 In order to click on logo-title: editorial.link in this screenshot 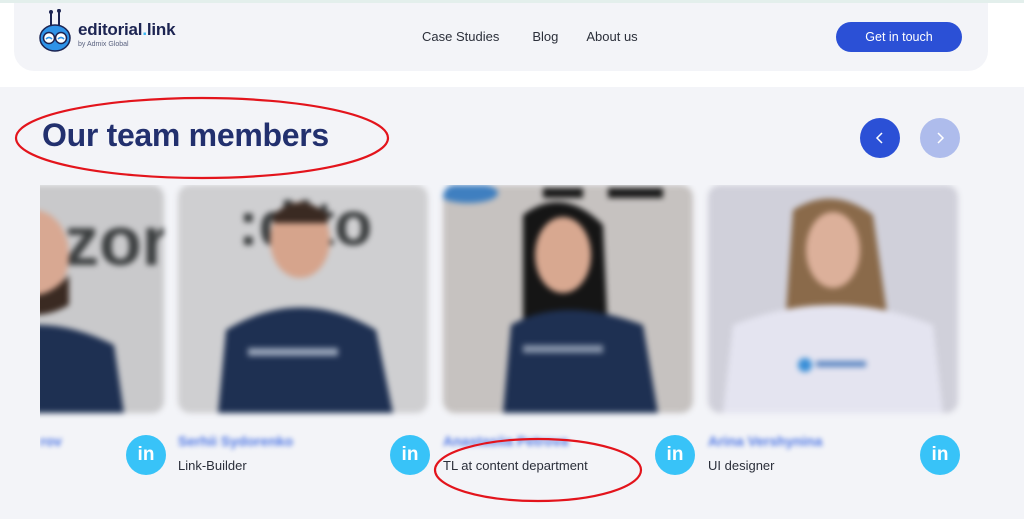, I will do `click(127, 29)`.